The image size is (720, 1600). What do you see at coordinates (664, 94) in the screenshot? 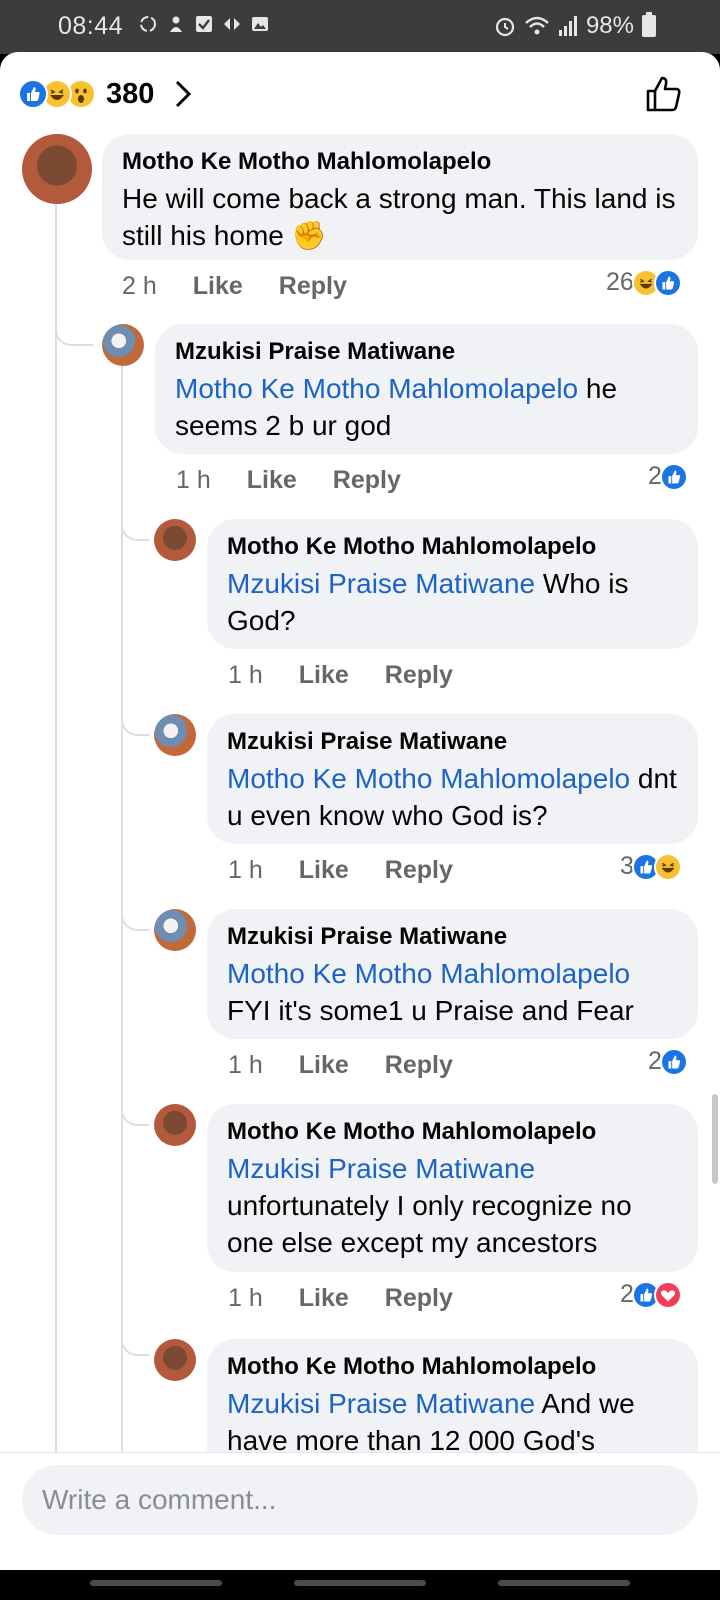
I see `like-post-button` at bounding box center [664, 94].